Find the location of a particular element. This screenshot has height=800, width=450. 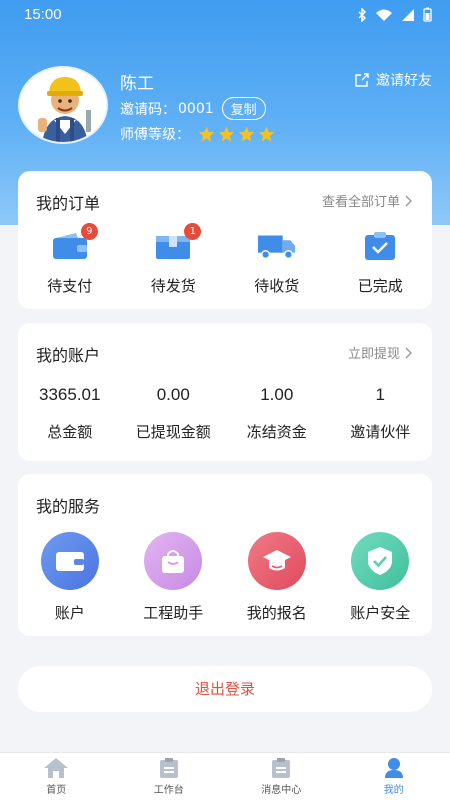

tab-workbench: 工作台 is located at coordinates (169, 776).